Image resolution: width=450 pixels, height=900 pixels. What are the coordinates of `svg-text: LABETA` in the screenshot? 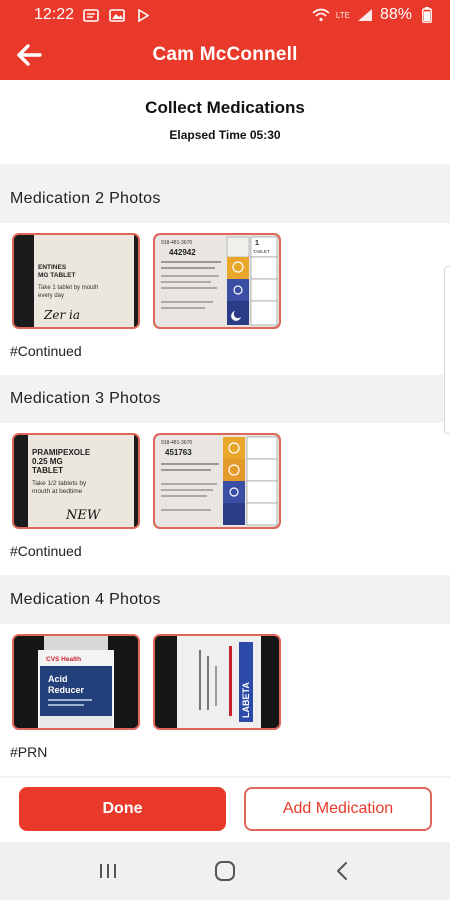 It's located at (246, 700).